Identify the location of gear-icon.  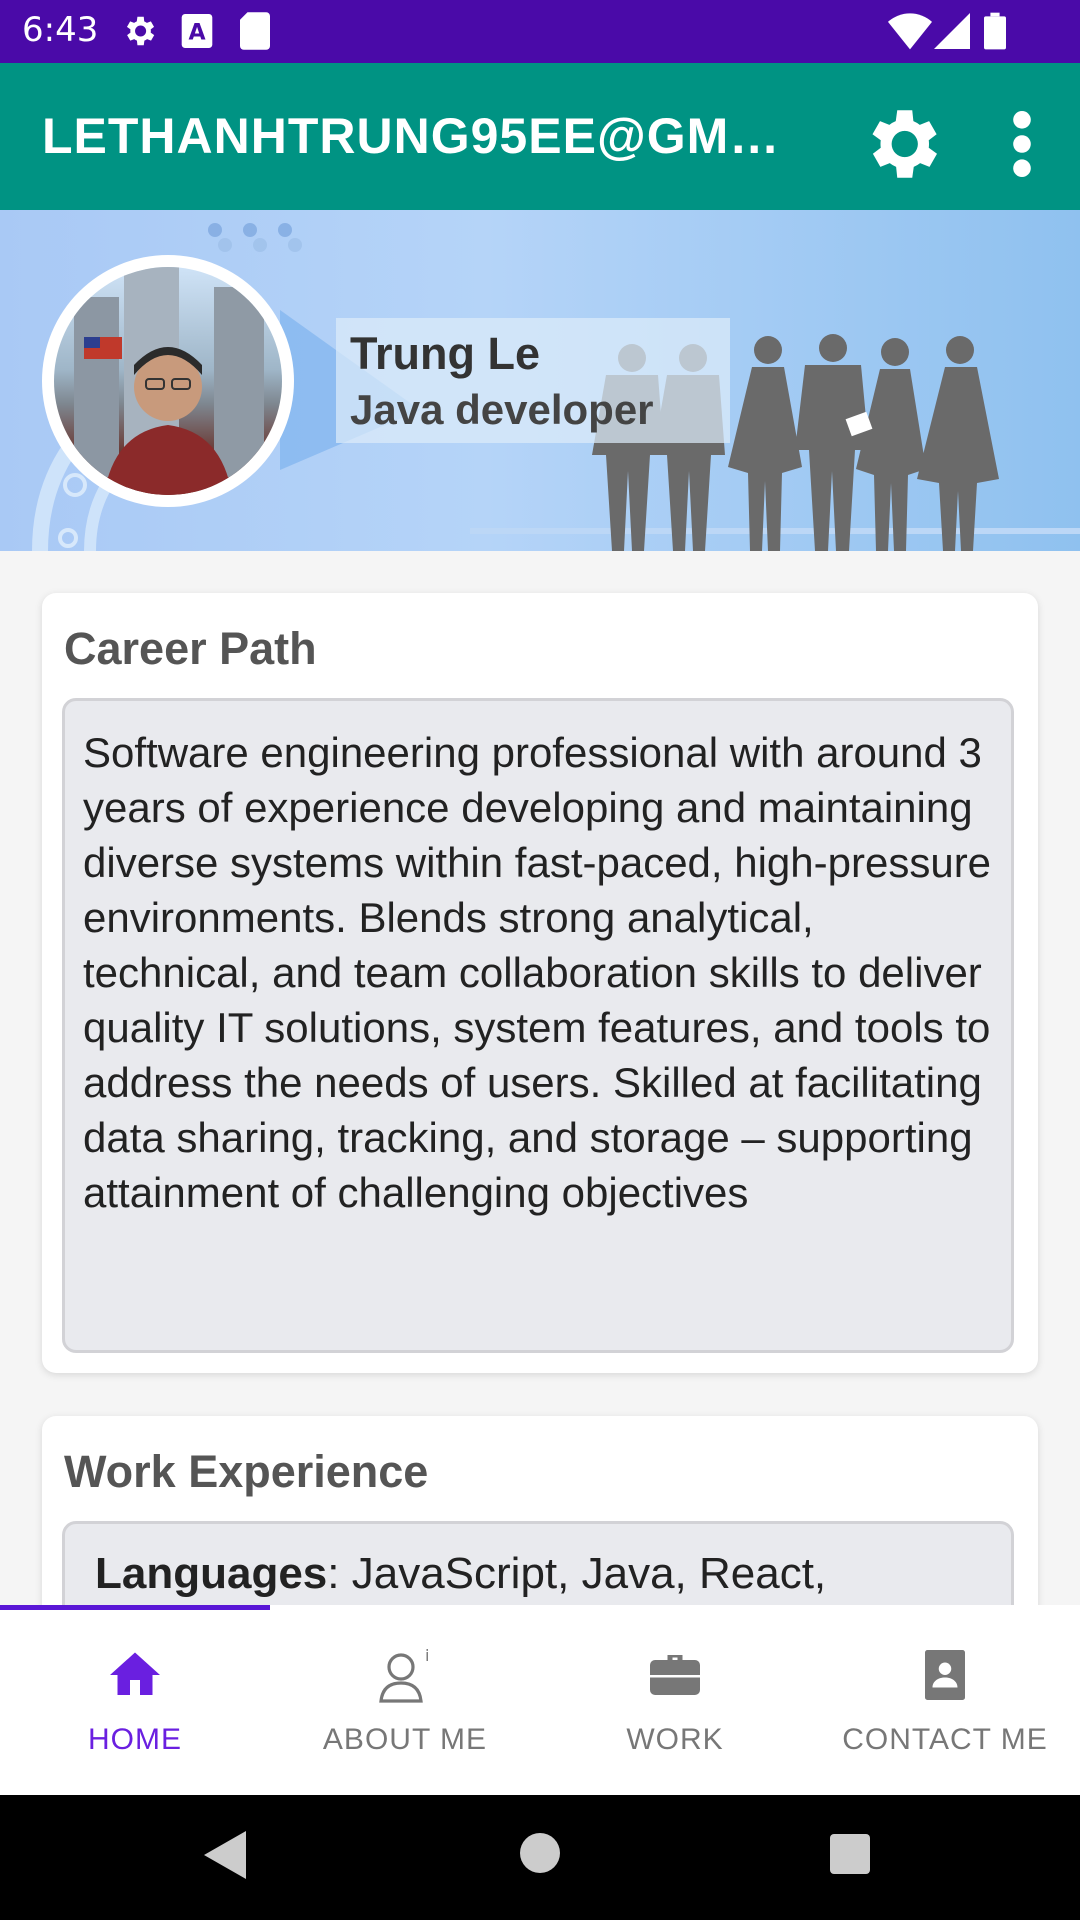
(140, 31).